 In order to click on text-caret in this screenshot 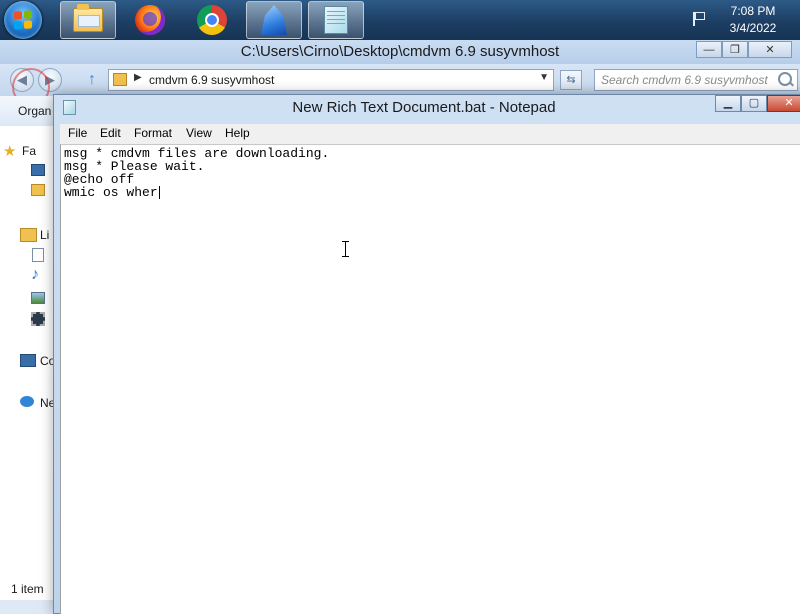, I will do `click(159, 192)`.